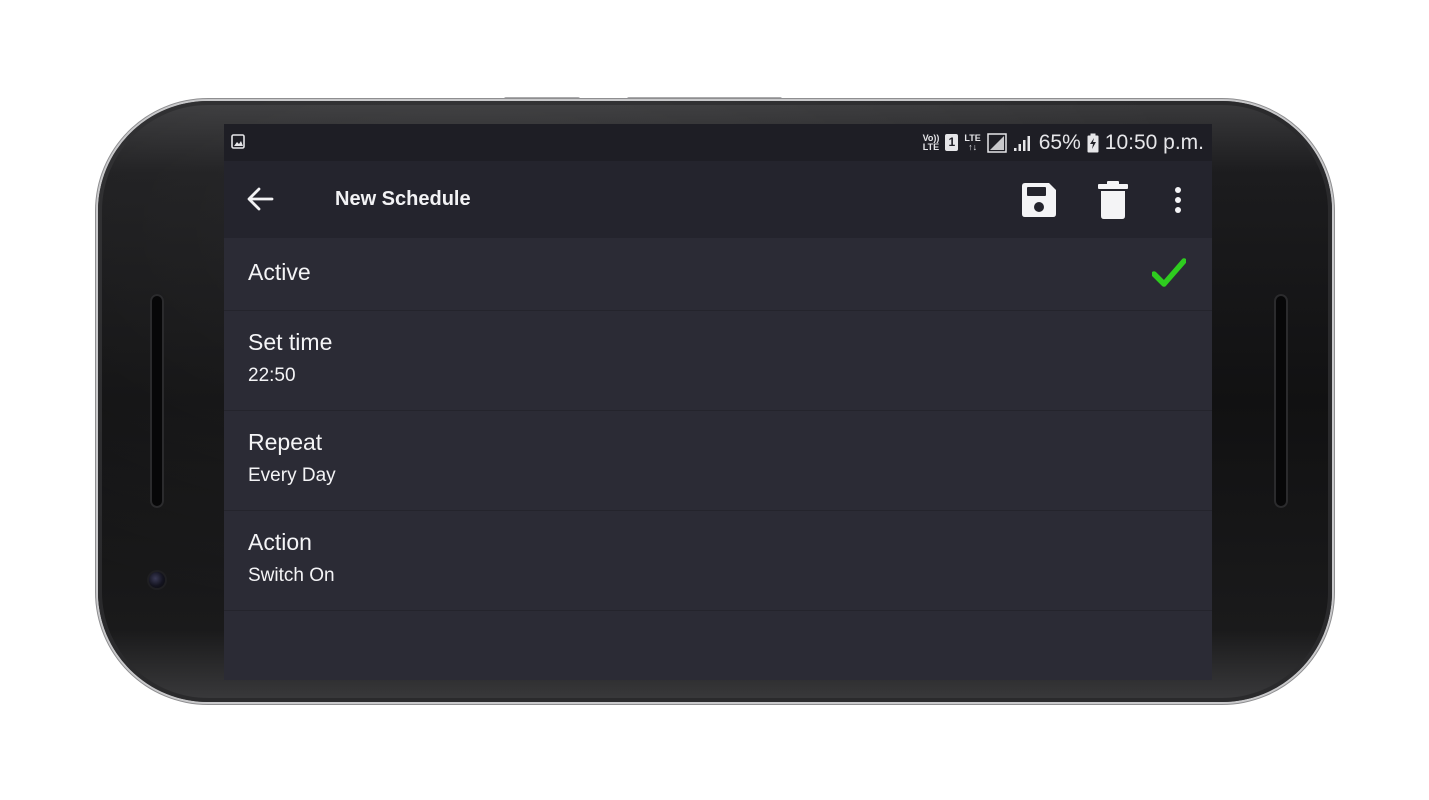 The image size is (1429, 800). I want to click on signal-sim2-icon, so click(996, 142).